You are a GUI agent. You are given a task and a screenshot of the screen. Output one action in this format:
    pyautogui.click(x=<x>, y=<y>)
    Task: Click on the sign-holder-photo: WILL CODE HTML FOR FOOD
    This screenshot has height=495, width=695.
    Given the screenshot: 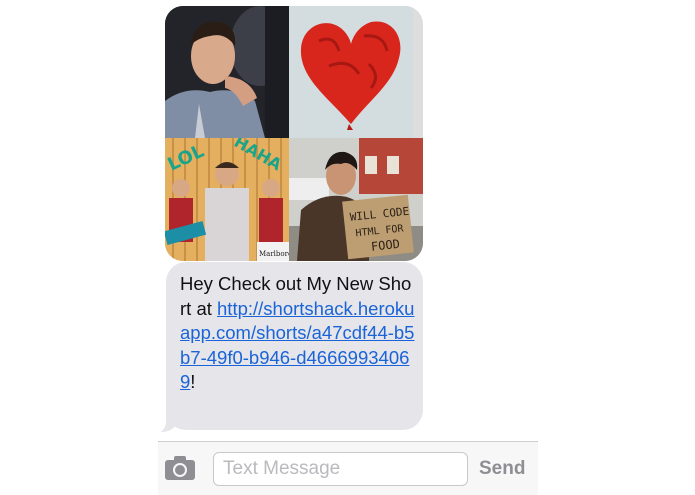 What is the action you would take?
    pyautogui.click(x=356, y=199)
    